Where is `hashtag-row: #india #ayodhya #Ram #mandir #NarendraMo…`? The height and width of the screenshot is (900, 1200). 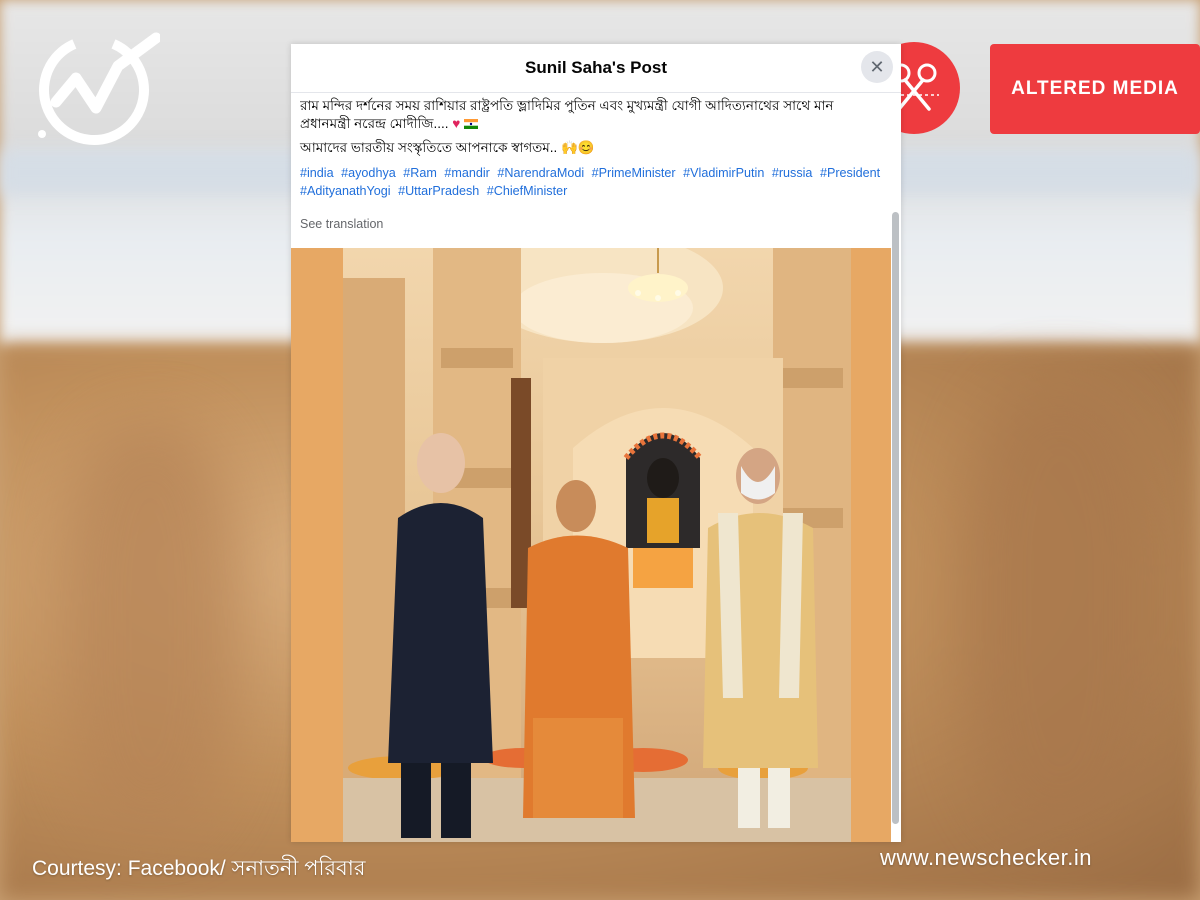
hashtag-row: #india #ayodhya #Ram #mandir #NarendraMo… is located at coordinates (596, 173).